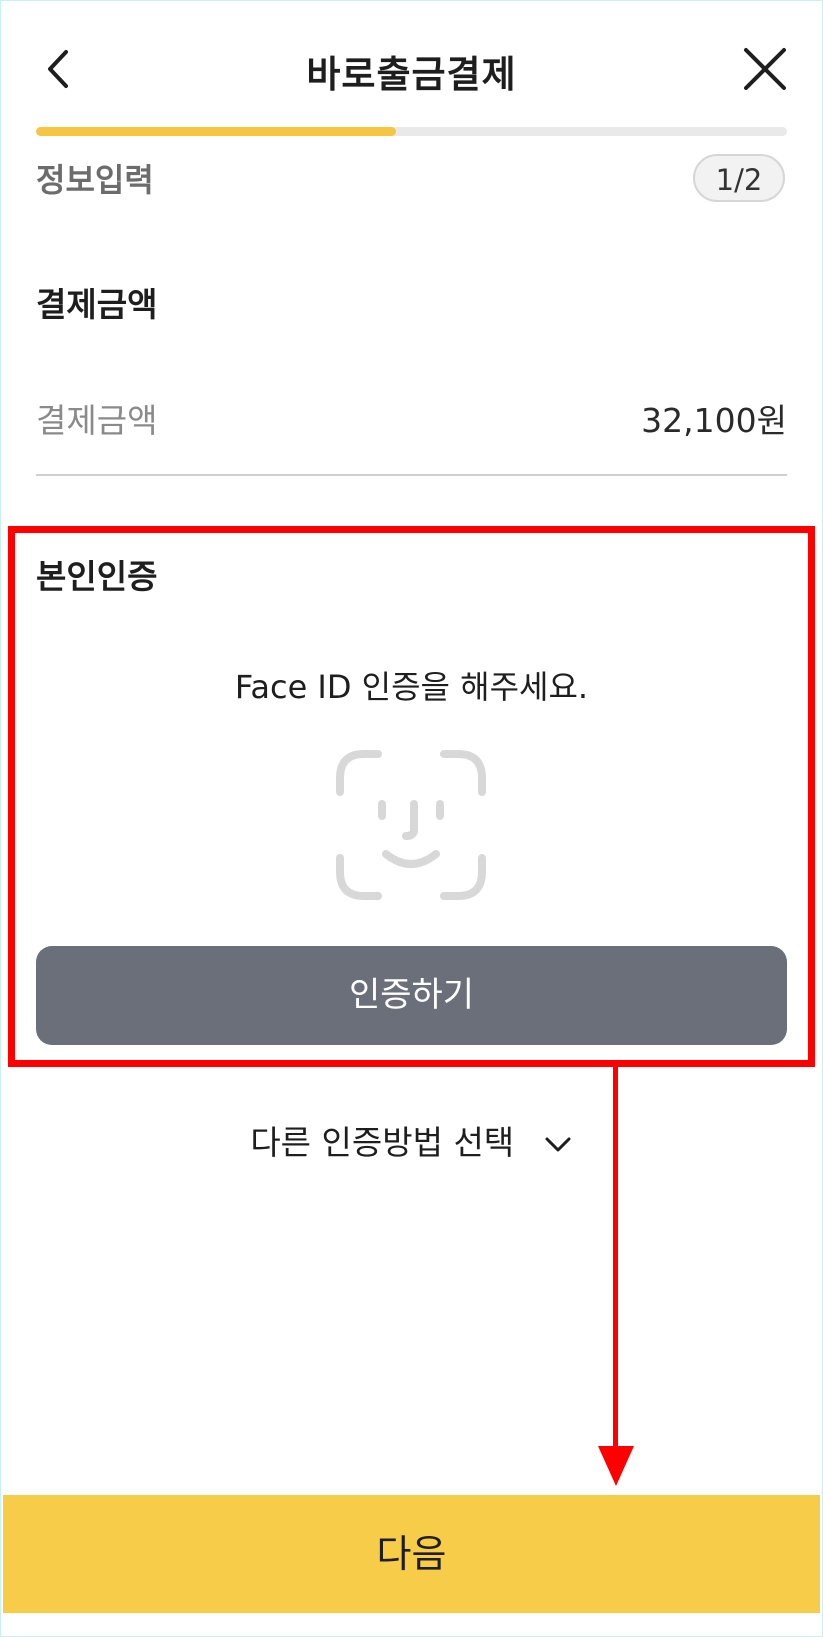 This screenshot has width=823, height=1637. What do you see at coordinates (97, 304) in the screenshot?
I see `payment-section-title: 결제금액` at bounding box center [97, 304].